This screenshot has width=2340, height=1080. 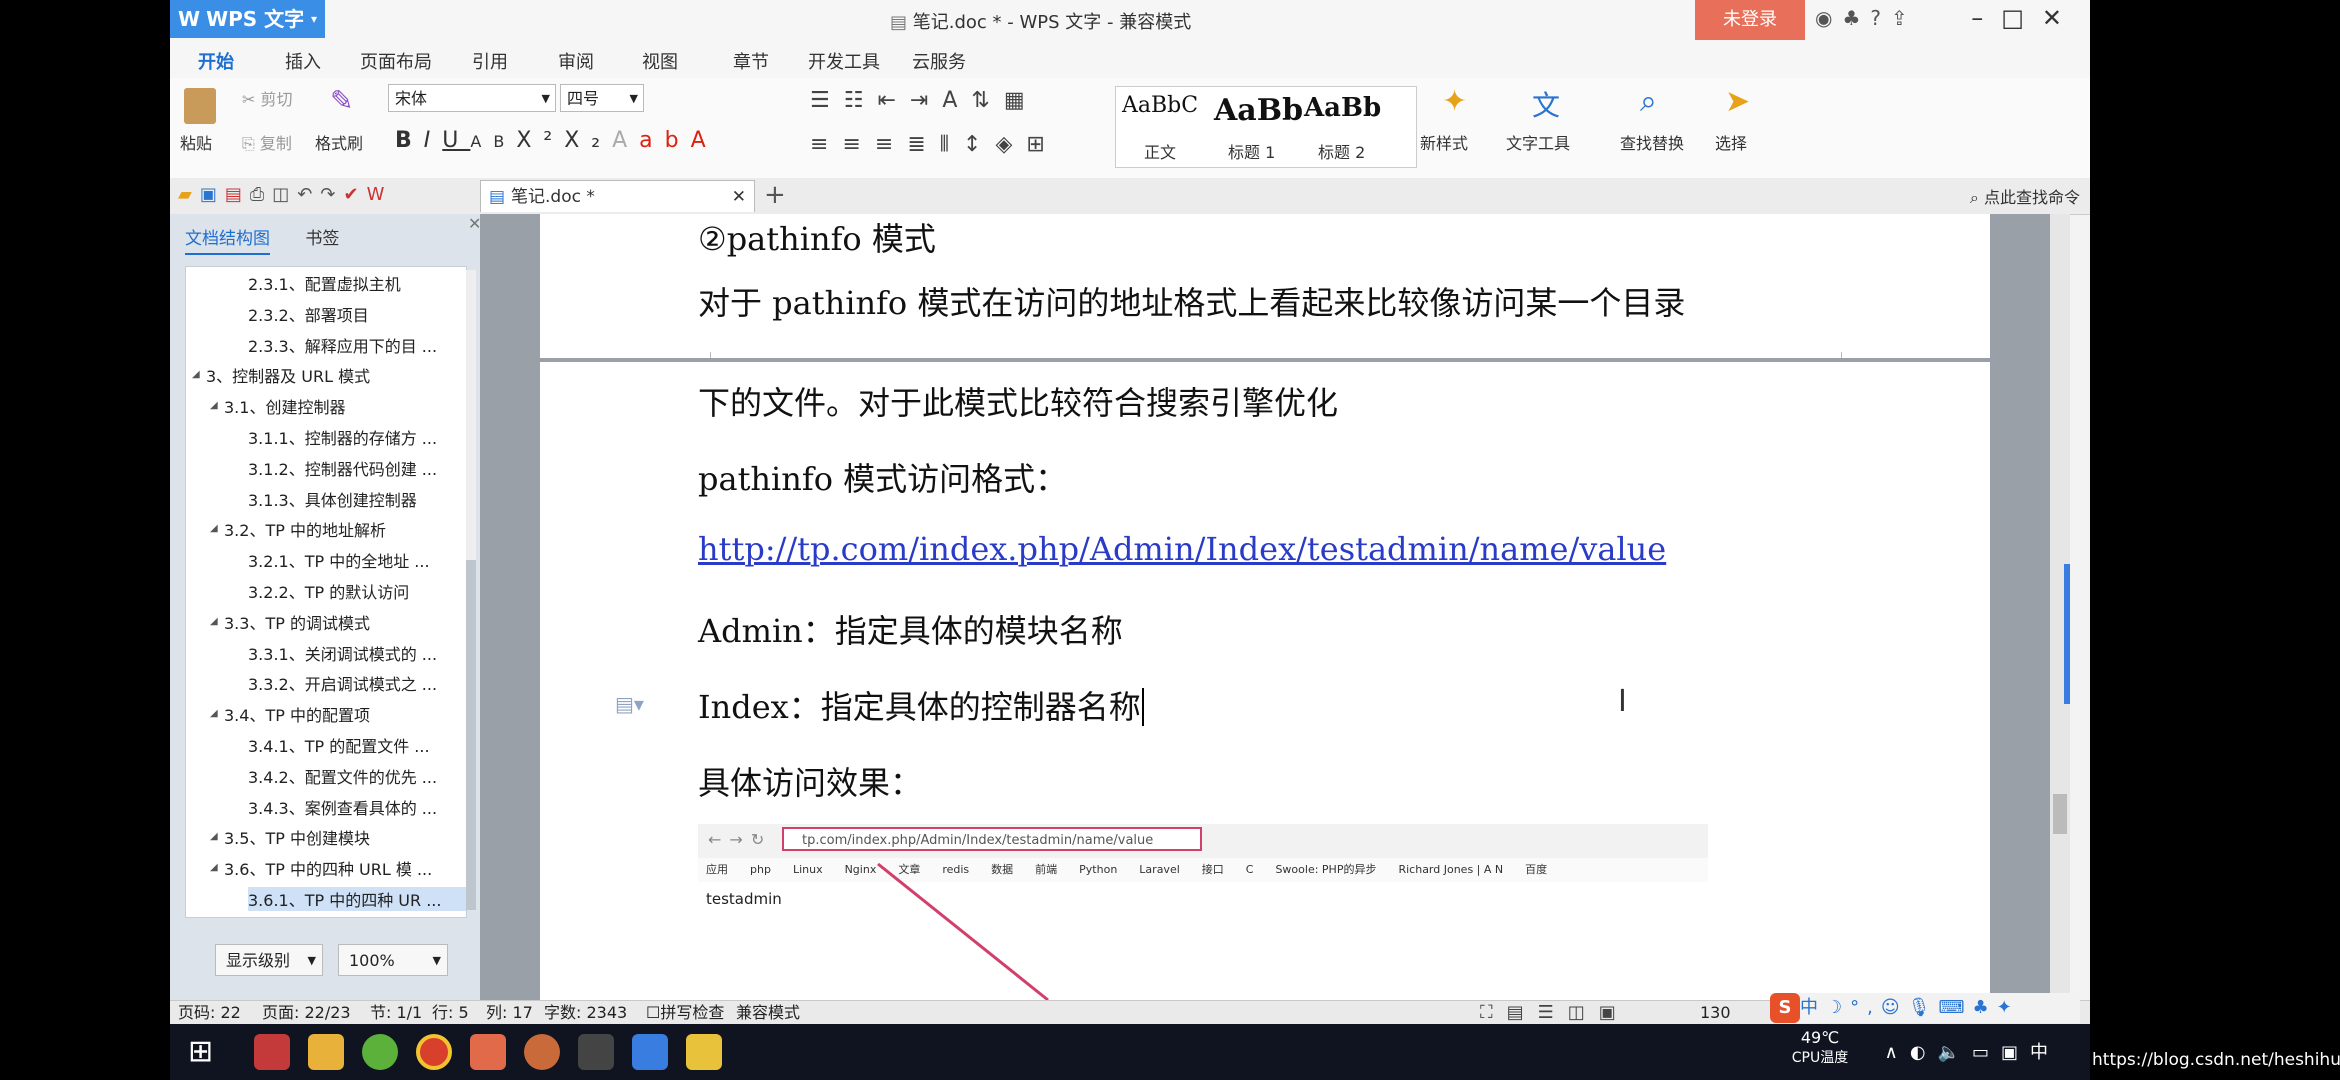 I want to click on save-icon: ▣, so click(x=212, y=194).